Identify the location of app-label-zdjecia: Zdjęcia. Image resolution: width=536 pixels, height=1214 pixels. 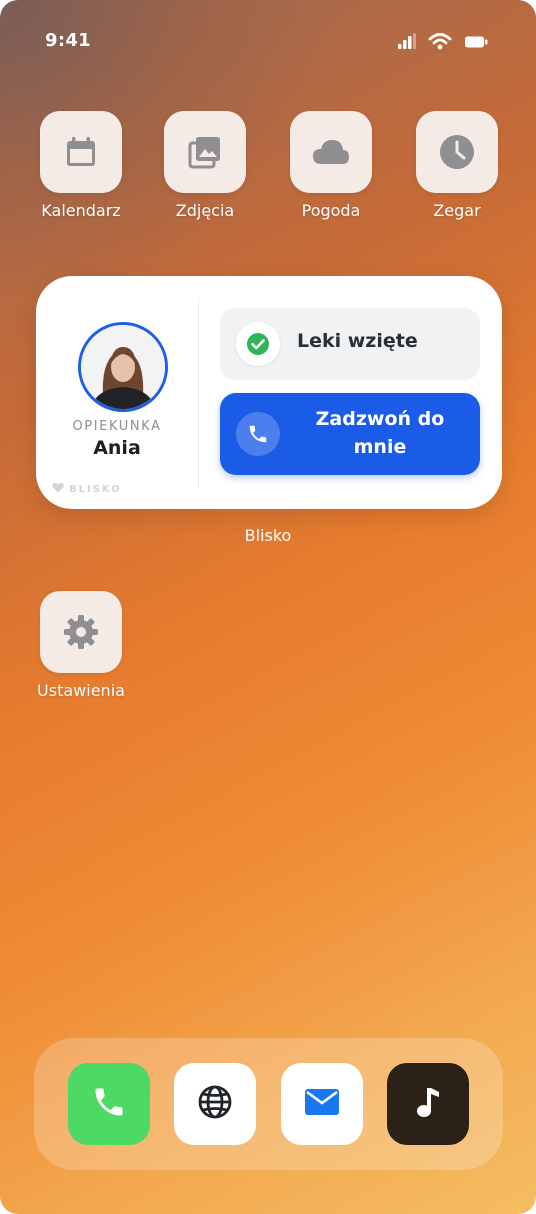
(205, 210).